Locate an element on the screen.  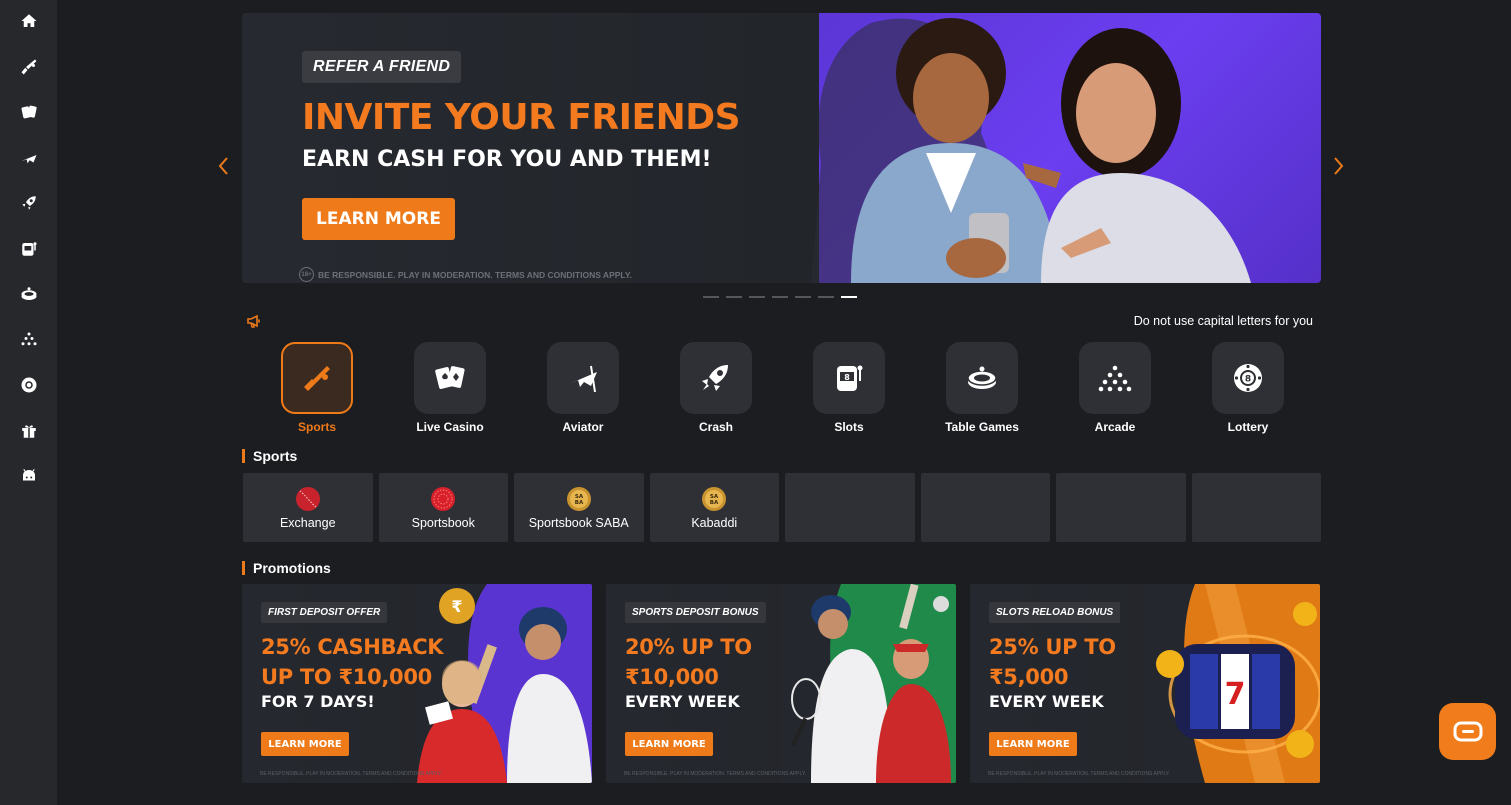
category-sports: Sports is located at coordinates (317, 388).